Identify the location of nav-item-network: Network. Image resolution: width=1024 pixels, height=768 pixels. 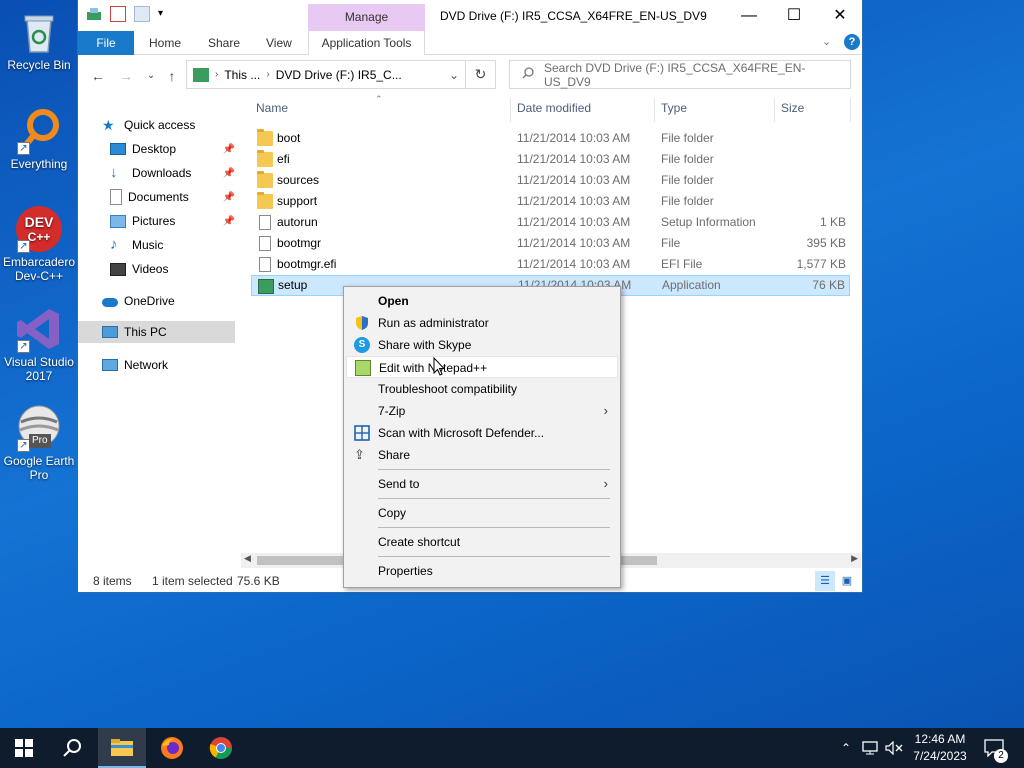
(180, 365).